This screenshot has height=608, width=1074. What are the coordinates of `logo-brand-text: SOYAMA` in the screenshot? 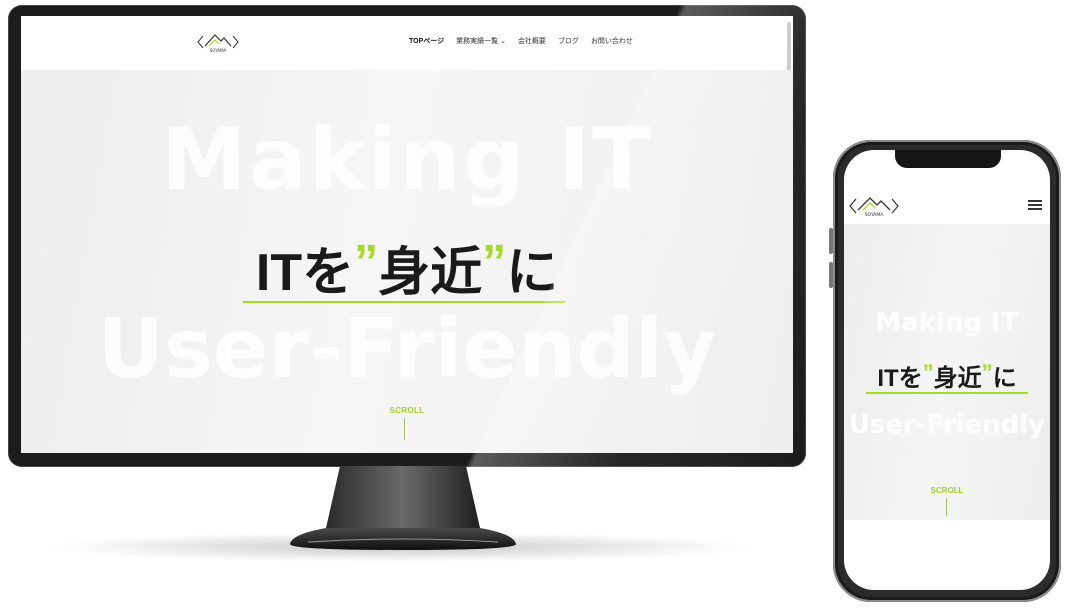 It's located at (218, 50).